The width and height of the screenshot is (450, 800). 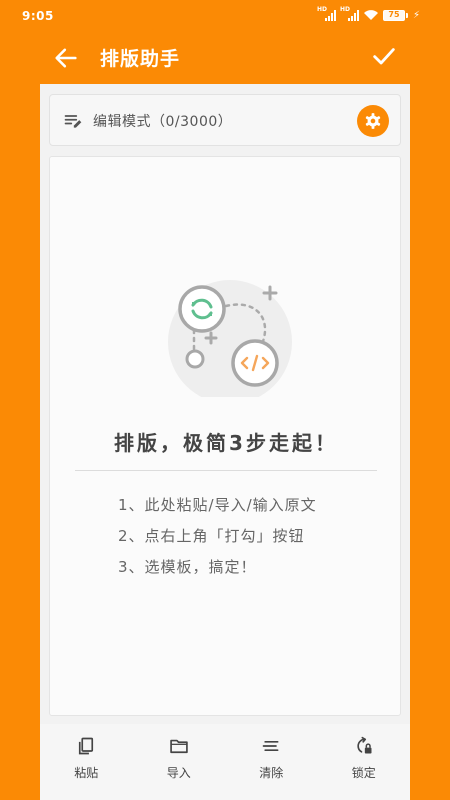 I want to click on battery-icon: 75, so click(x=395, y=15).